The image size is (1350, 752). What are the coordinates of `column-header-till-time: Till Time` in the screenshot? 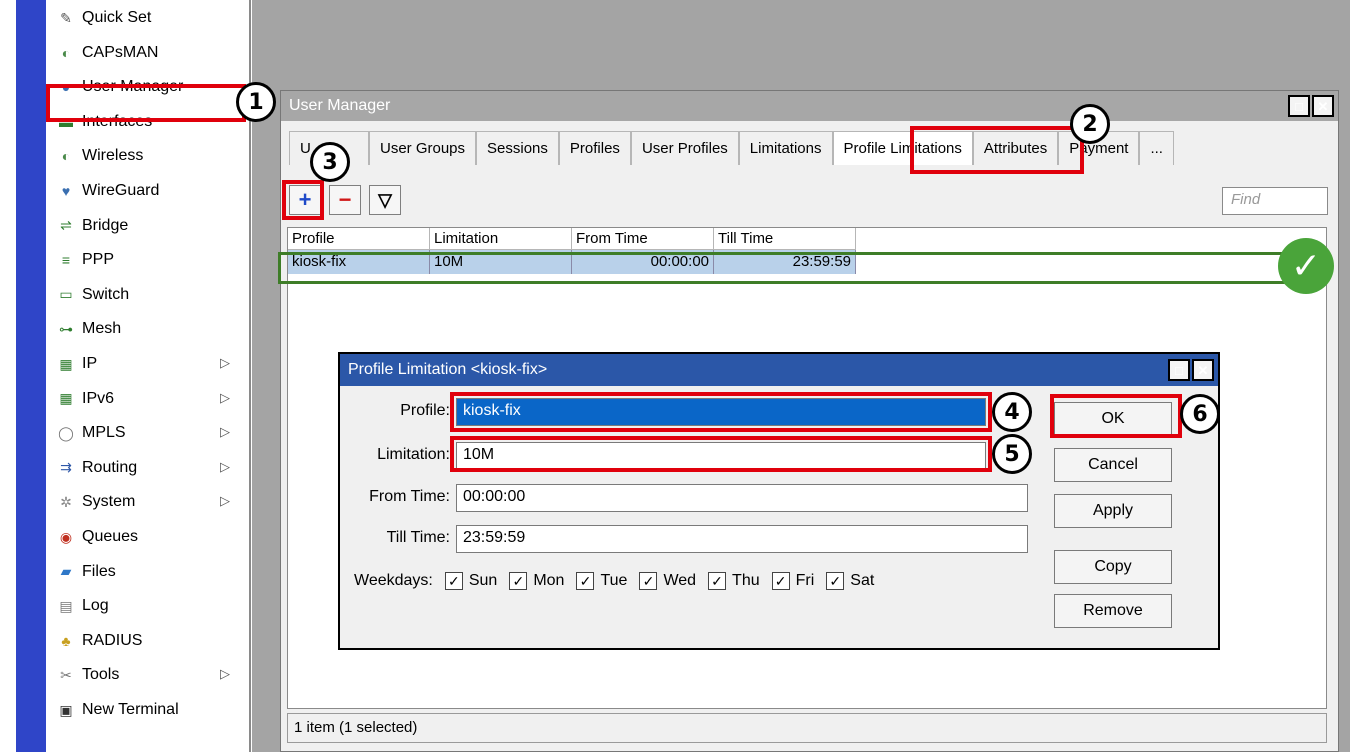 It's located at (785, 239).